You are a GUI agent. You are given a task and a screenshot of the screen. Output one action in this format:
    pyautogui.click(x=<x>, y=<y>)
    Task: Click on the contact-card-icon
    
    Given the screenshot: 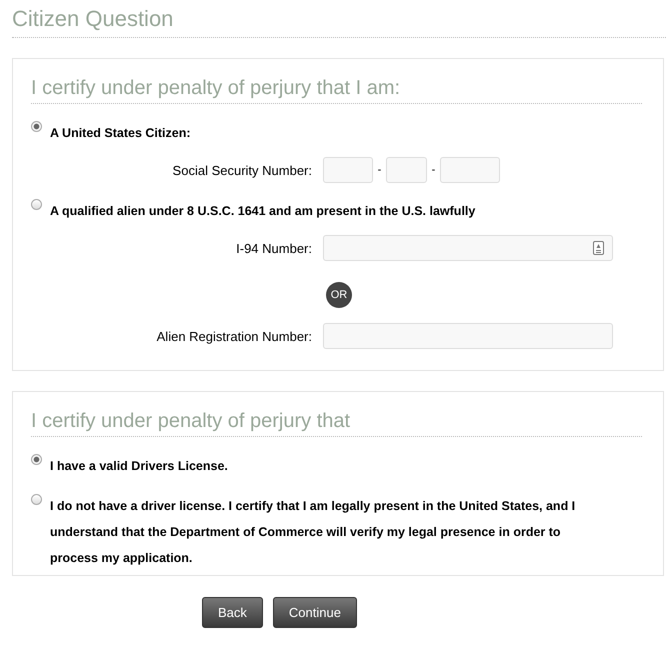 What is the action you would take?
    pyautogui.click(x=598, y=248)
    